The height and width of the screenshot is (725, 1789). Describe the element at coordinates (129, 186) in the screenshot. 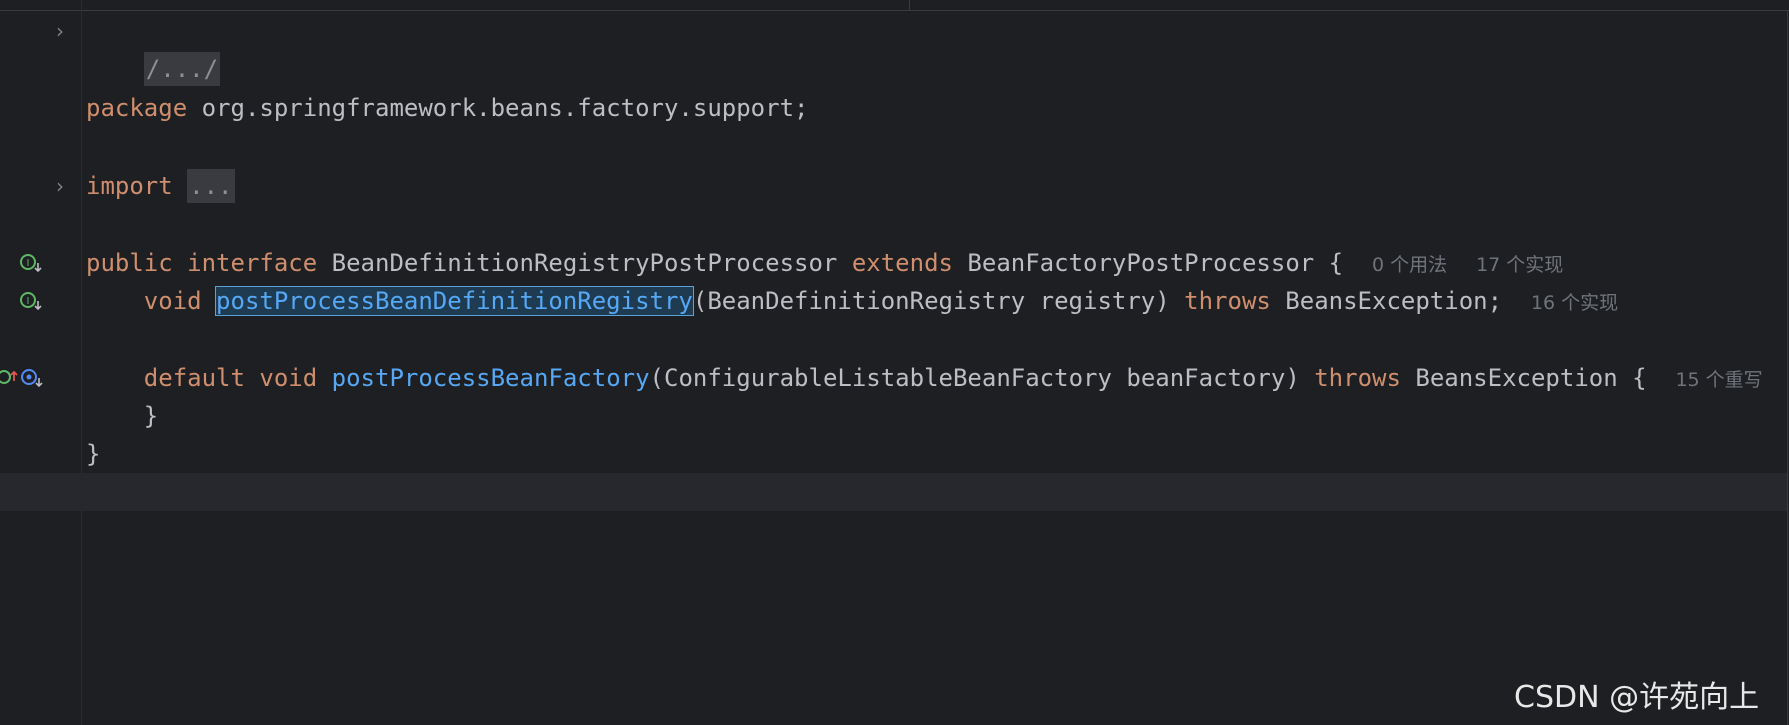

I see `keyword-import: import` at that location.